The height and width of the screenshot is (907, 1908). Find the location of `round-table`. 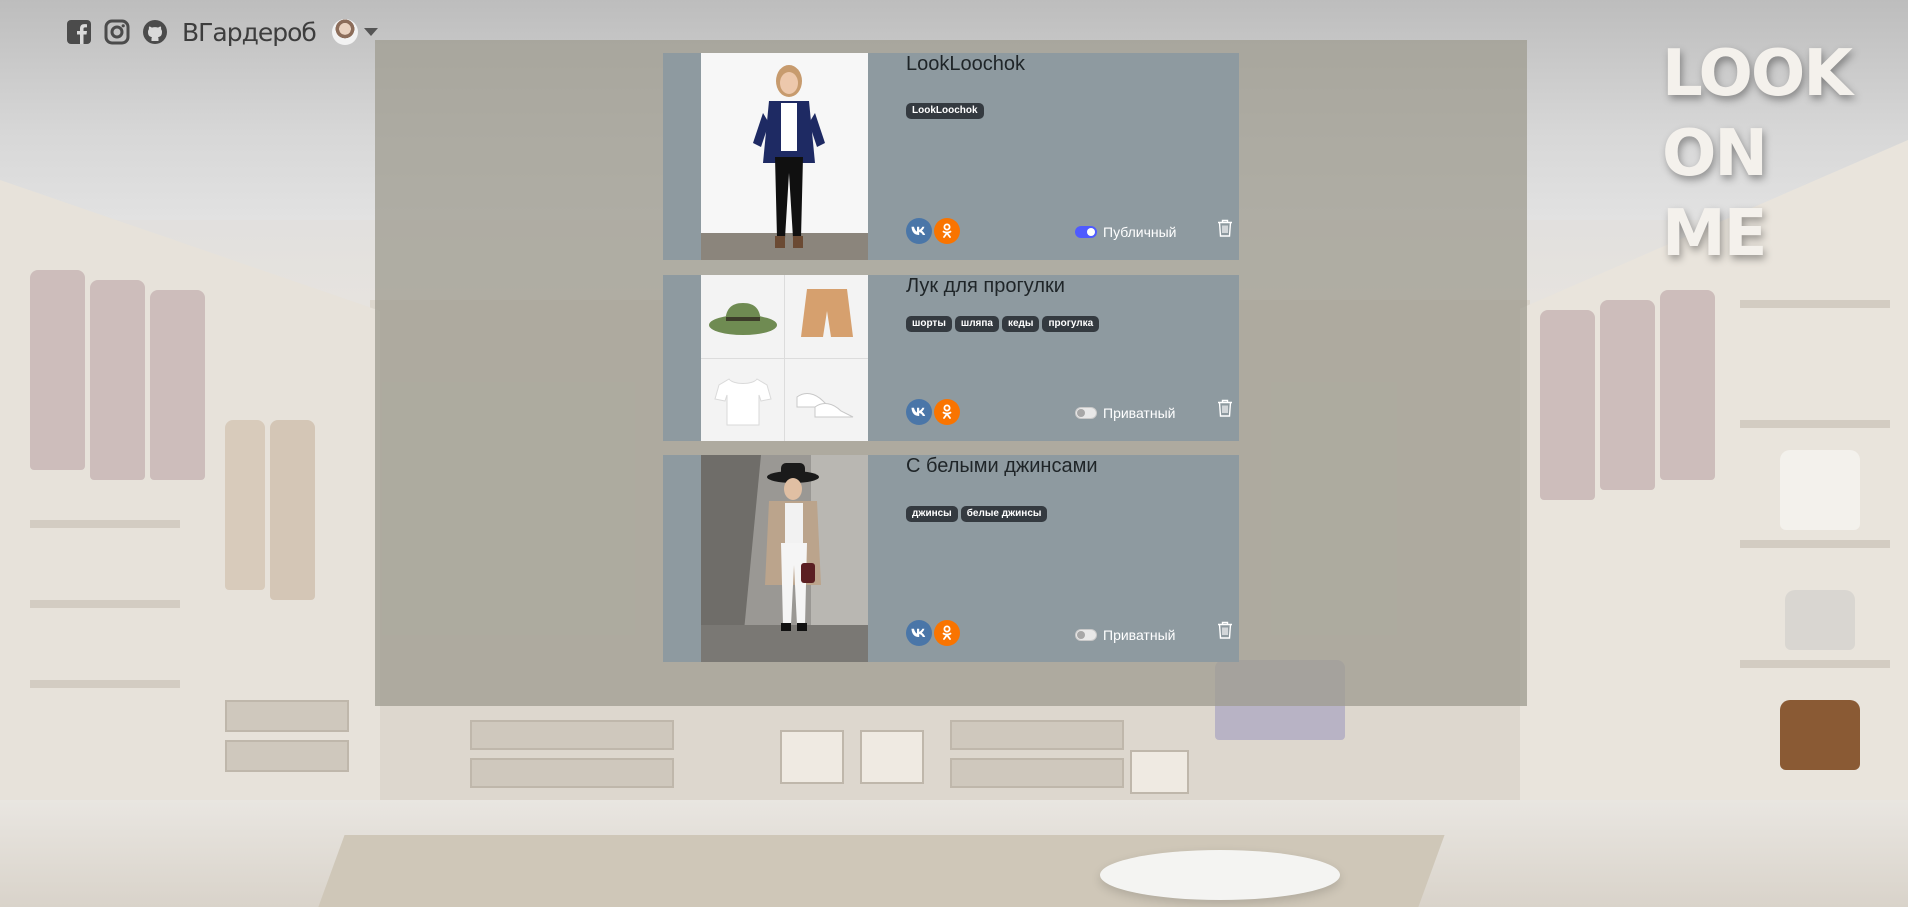

round-table is located at coordinates (1220, 875).